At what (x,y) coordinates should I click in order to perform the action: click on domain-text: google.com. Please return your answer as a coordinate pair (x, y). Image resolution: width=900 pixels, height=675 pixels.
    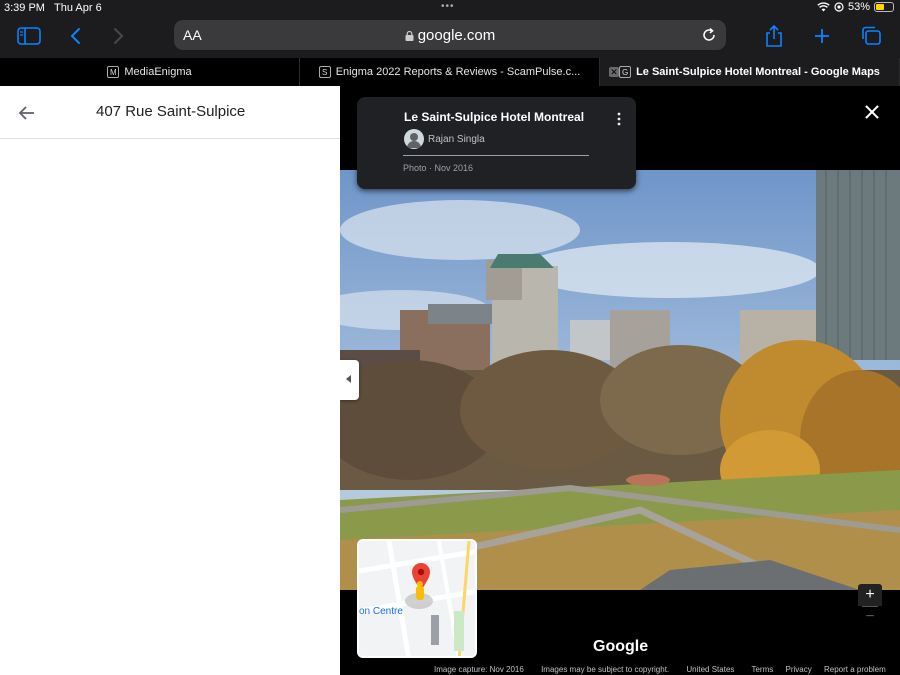
    Looking at the image, I should click on (456, 35).